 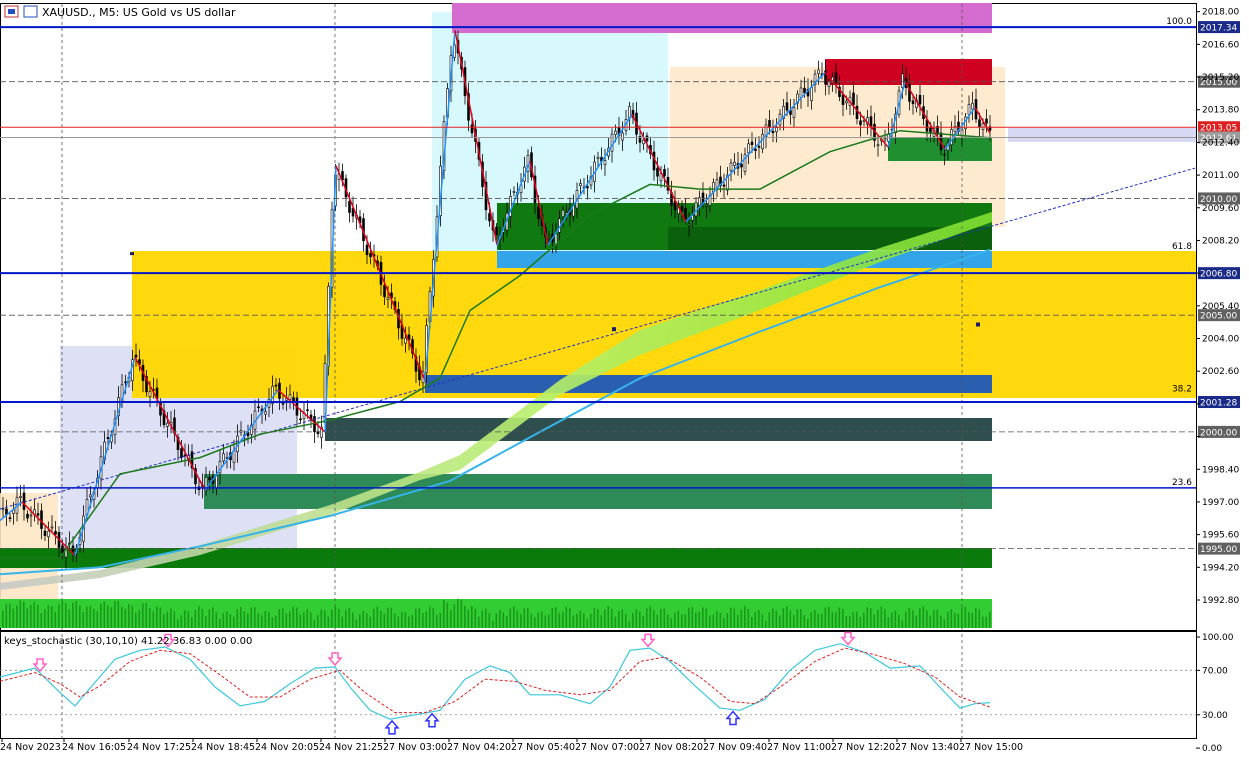 I want to click on trade-icon, so click(x=30, y=11).